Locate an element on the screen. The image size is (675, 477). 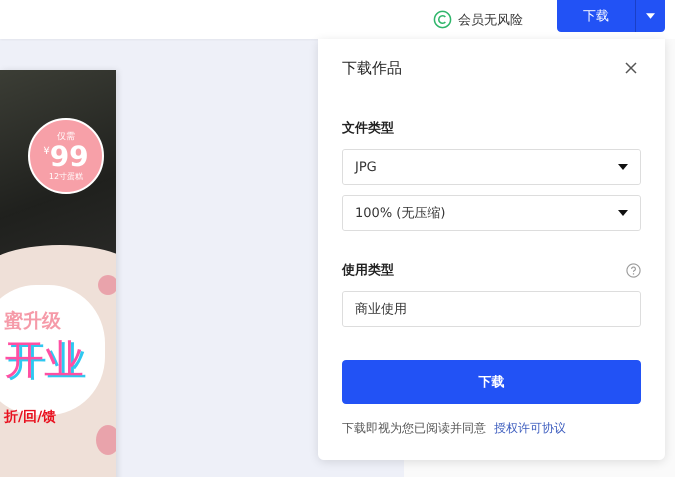
price-value: 99 is located at coordinates (69, 157).